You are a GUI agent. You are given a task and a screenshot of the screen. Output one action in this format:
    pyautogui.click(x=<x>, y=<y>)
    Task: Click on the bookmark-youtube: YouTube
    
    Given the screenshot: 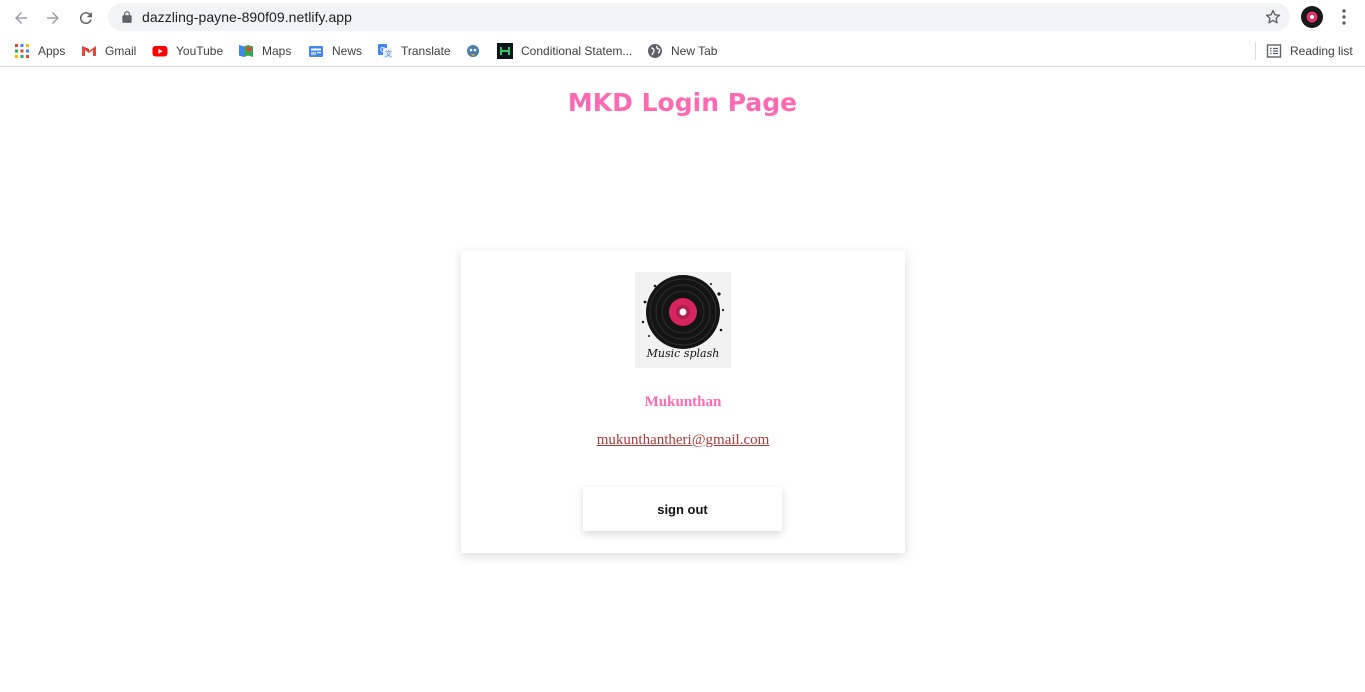 What is the action you would take?
    pyautogui.click(x=187, y=51)
    